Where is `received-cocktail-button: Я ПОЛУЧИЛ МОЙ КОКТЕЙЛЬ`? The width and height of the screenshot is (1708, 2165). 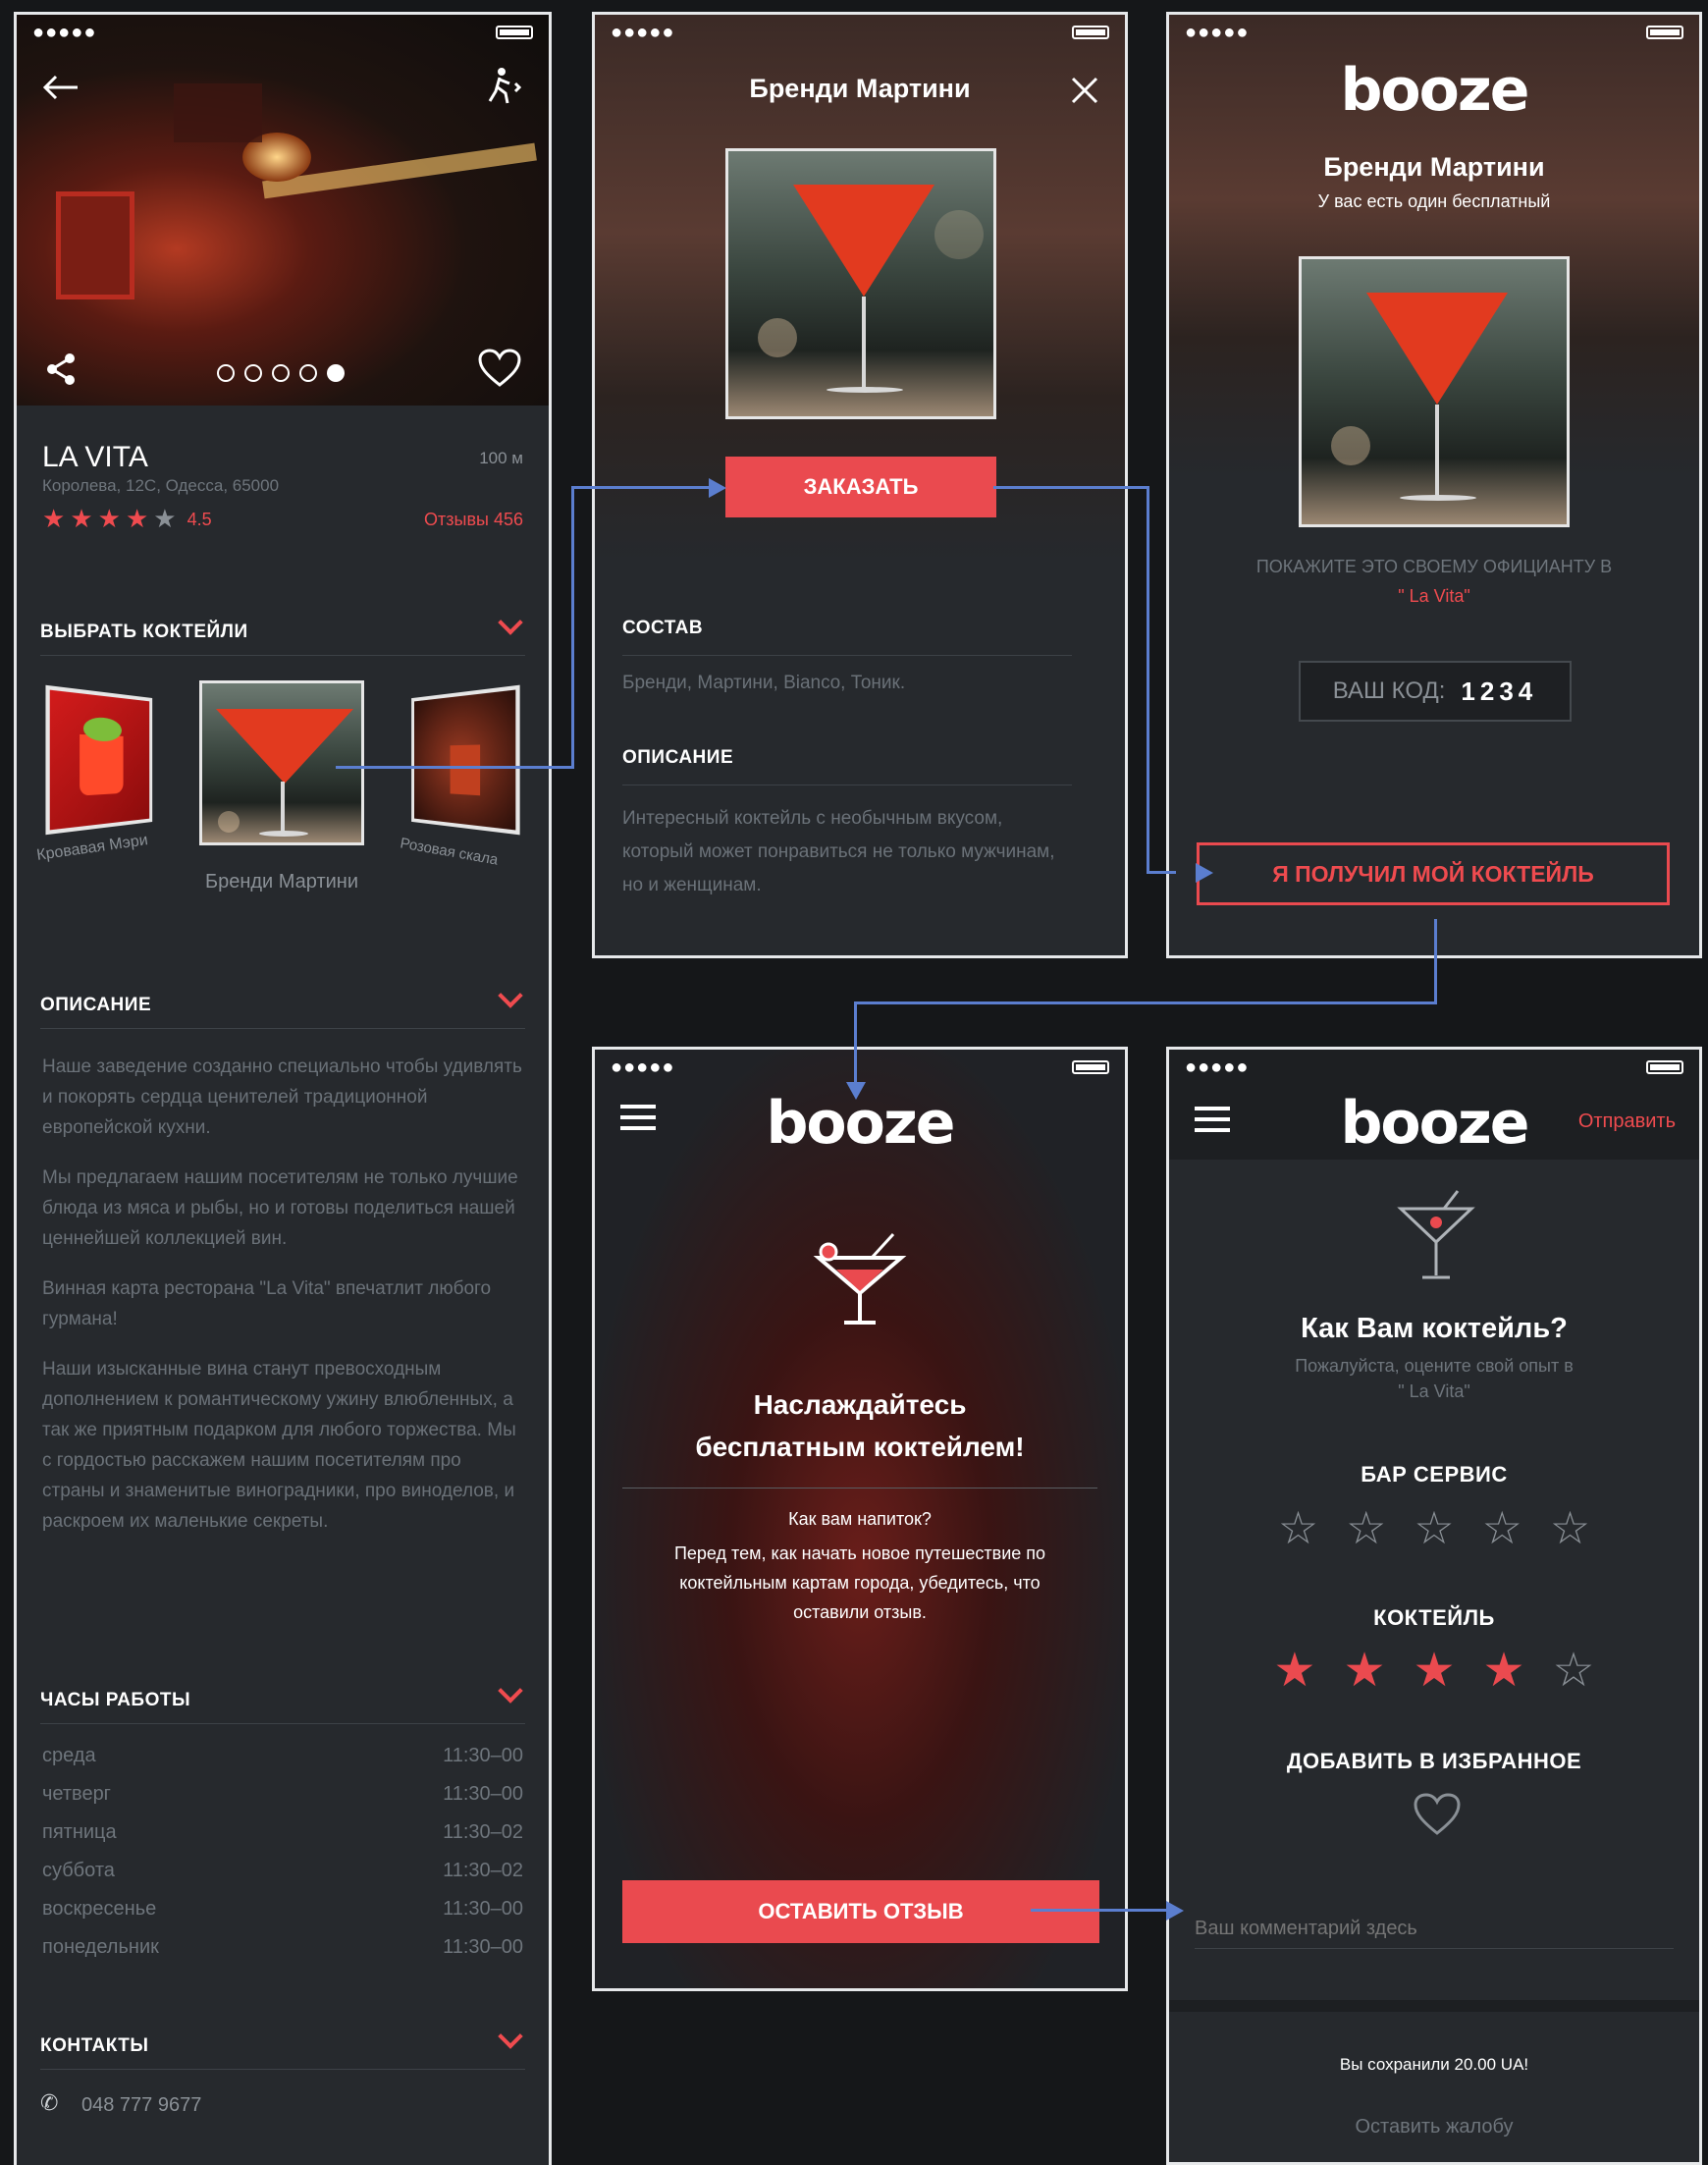 received-cocktail-button: Я ПОЛУЧИЛ МОЙ КОКТЕЙЛЬ is located at coordinates (1433, 873).